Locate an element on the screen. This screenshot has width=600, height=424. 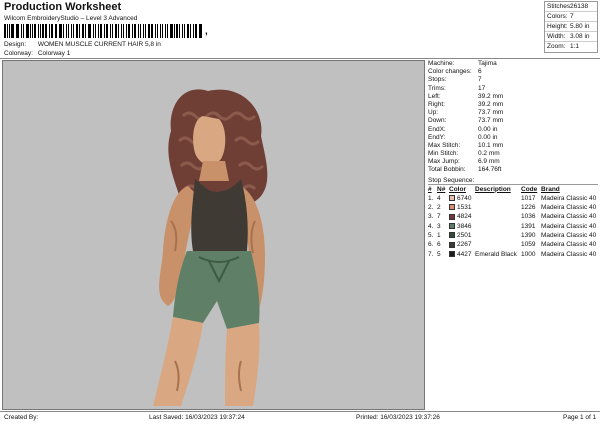
color-number: 4427 is located at coordinates (464, 254).